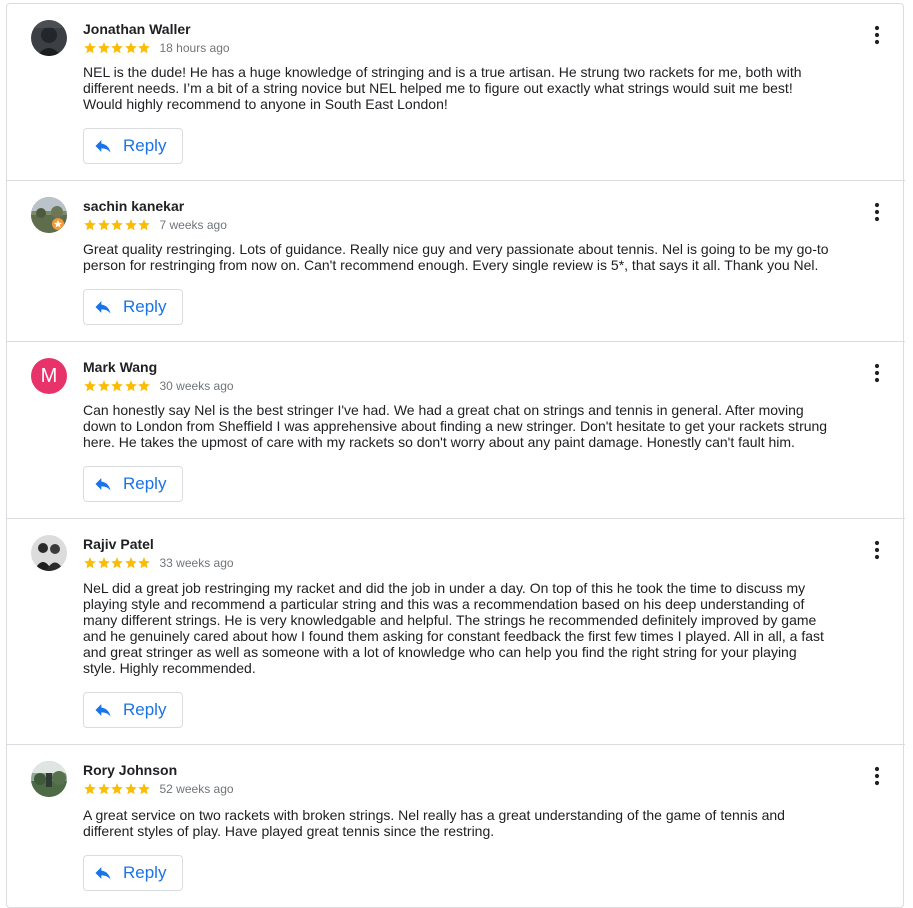  What do you see at coordinates (194, 48) in the screenshot?
I see `review-time: 18 hours ago` at bounding box center [194, 48].